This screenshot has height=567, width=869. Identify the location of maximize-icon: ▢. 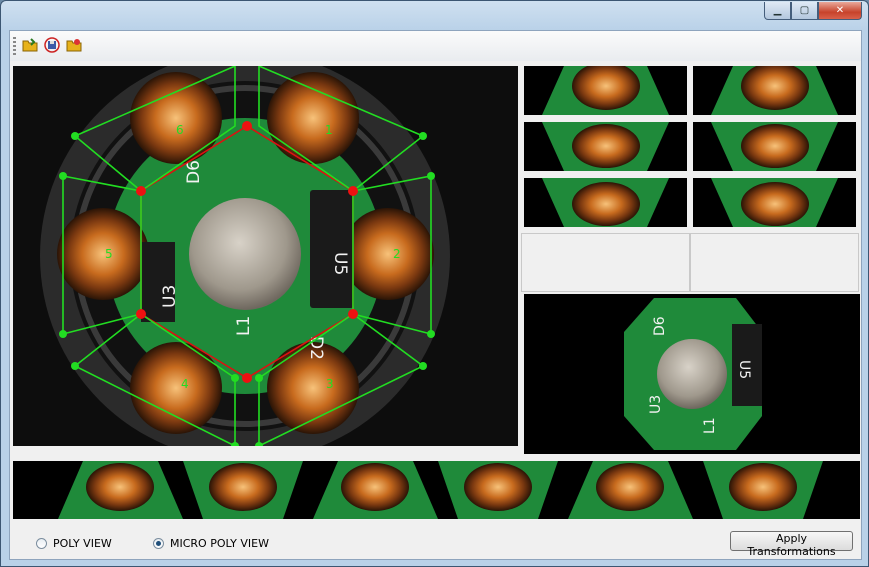
(804, 10).